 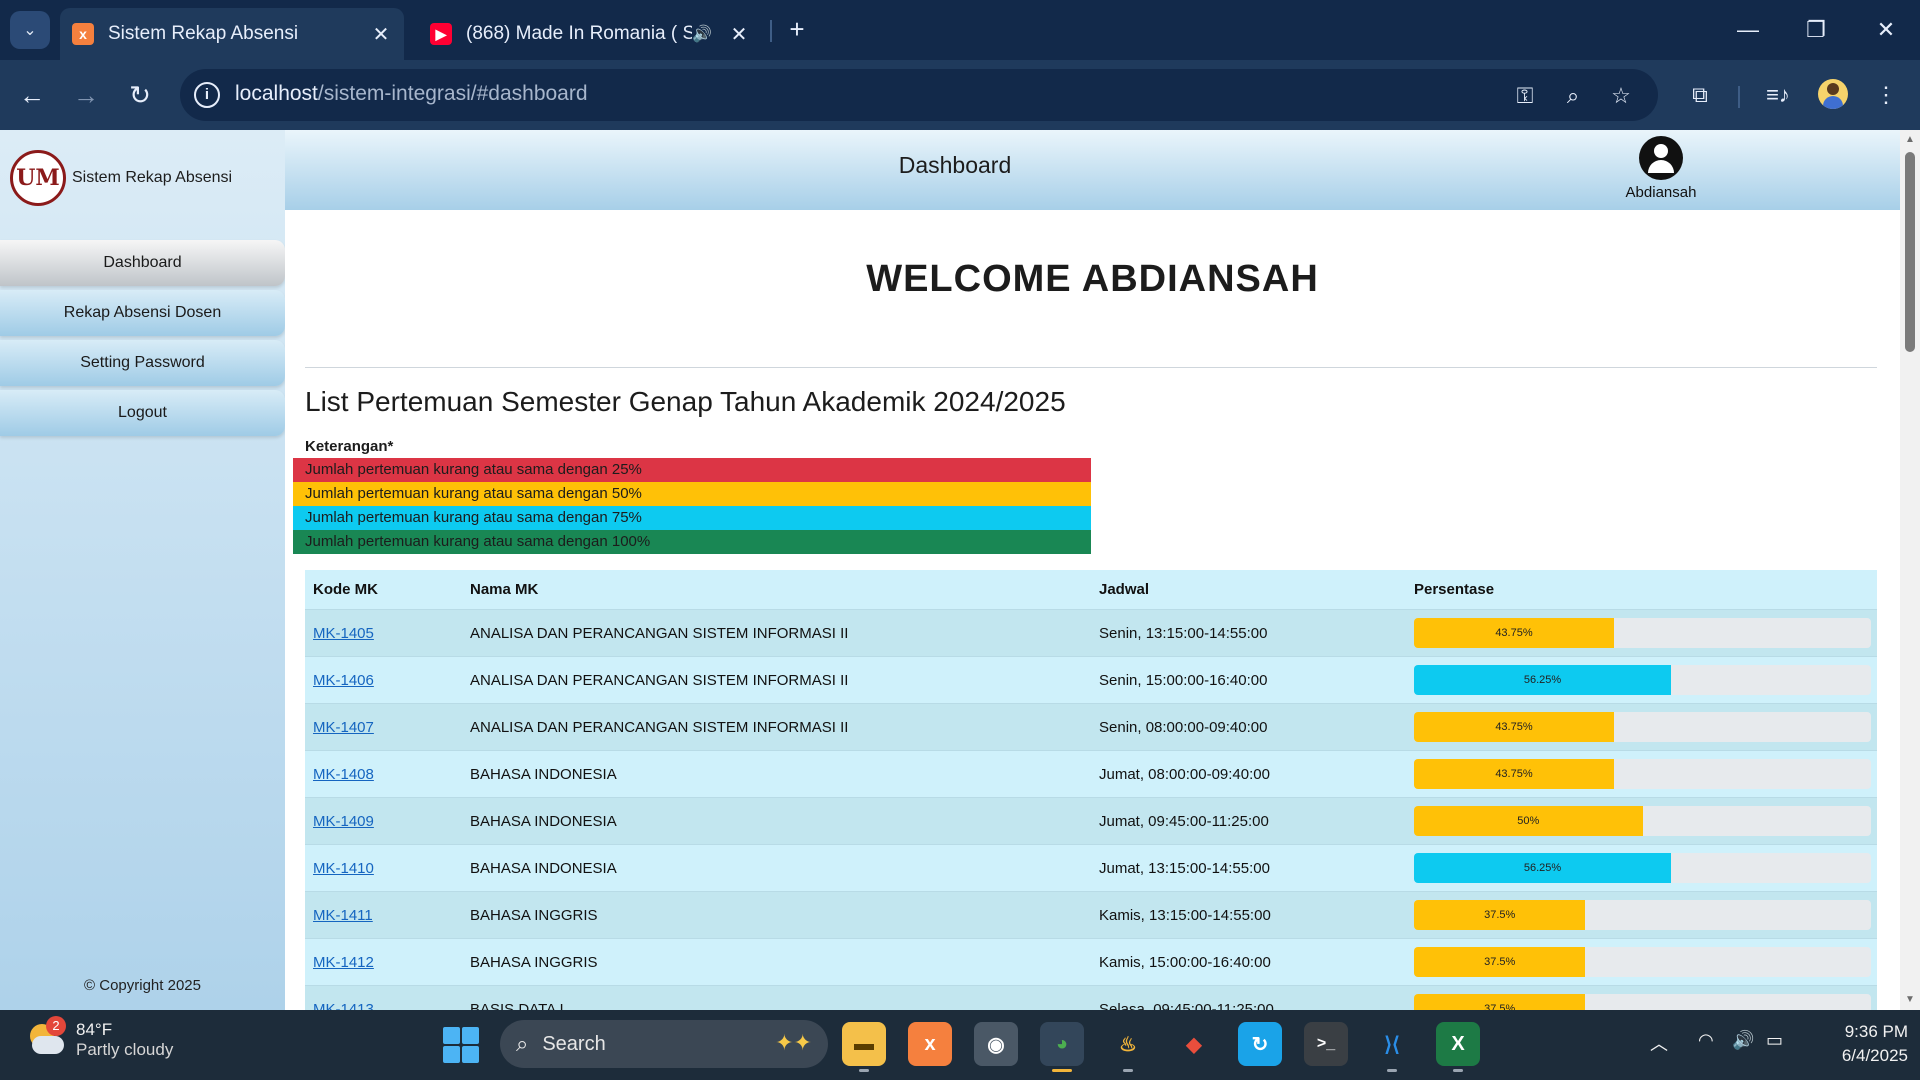 What do you see at coordinates (1514, 774) in the screenshot?
I see `progress-fill: 43.75%` at bounding box center [1514, 774].